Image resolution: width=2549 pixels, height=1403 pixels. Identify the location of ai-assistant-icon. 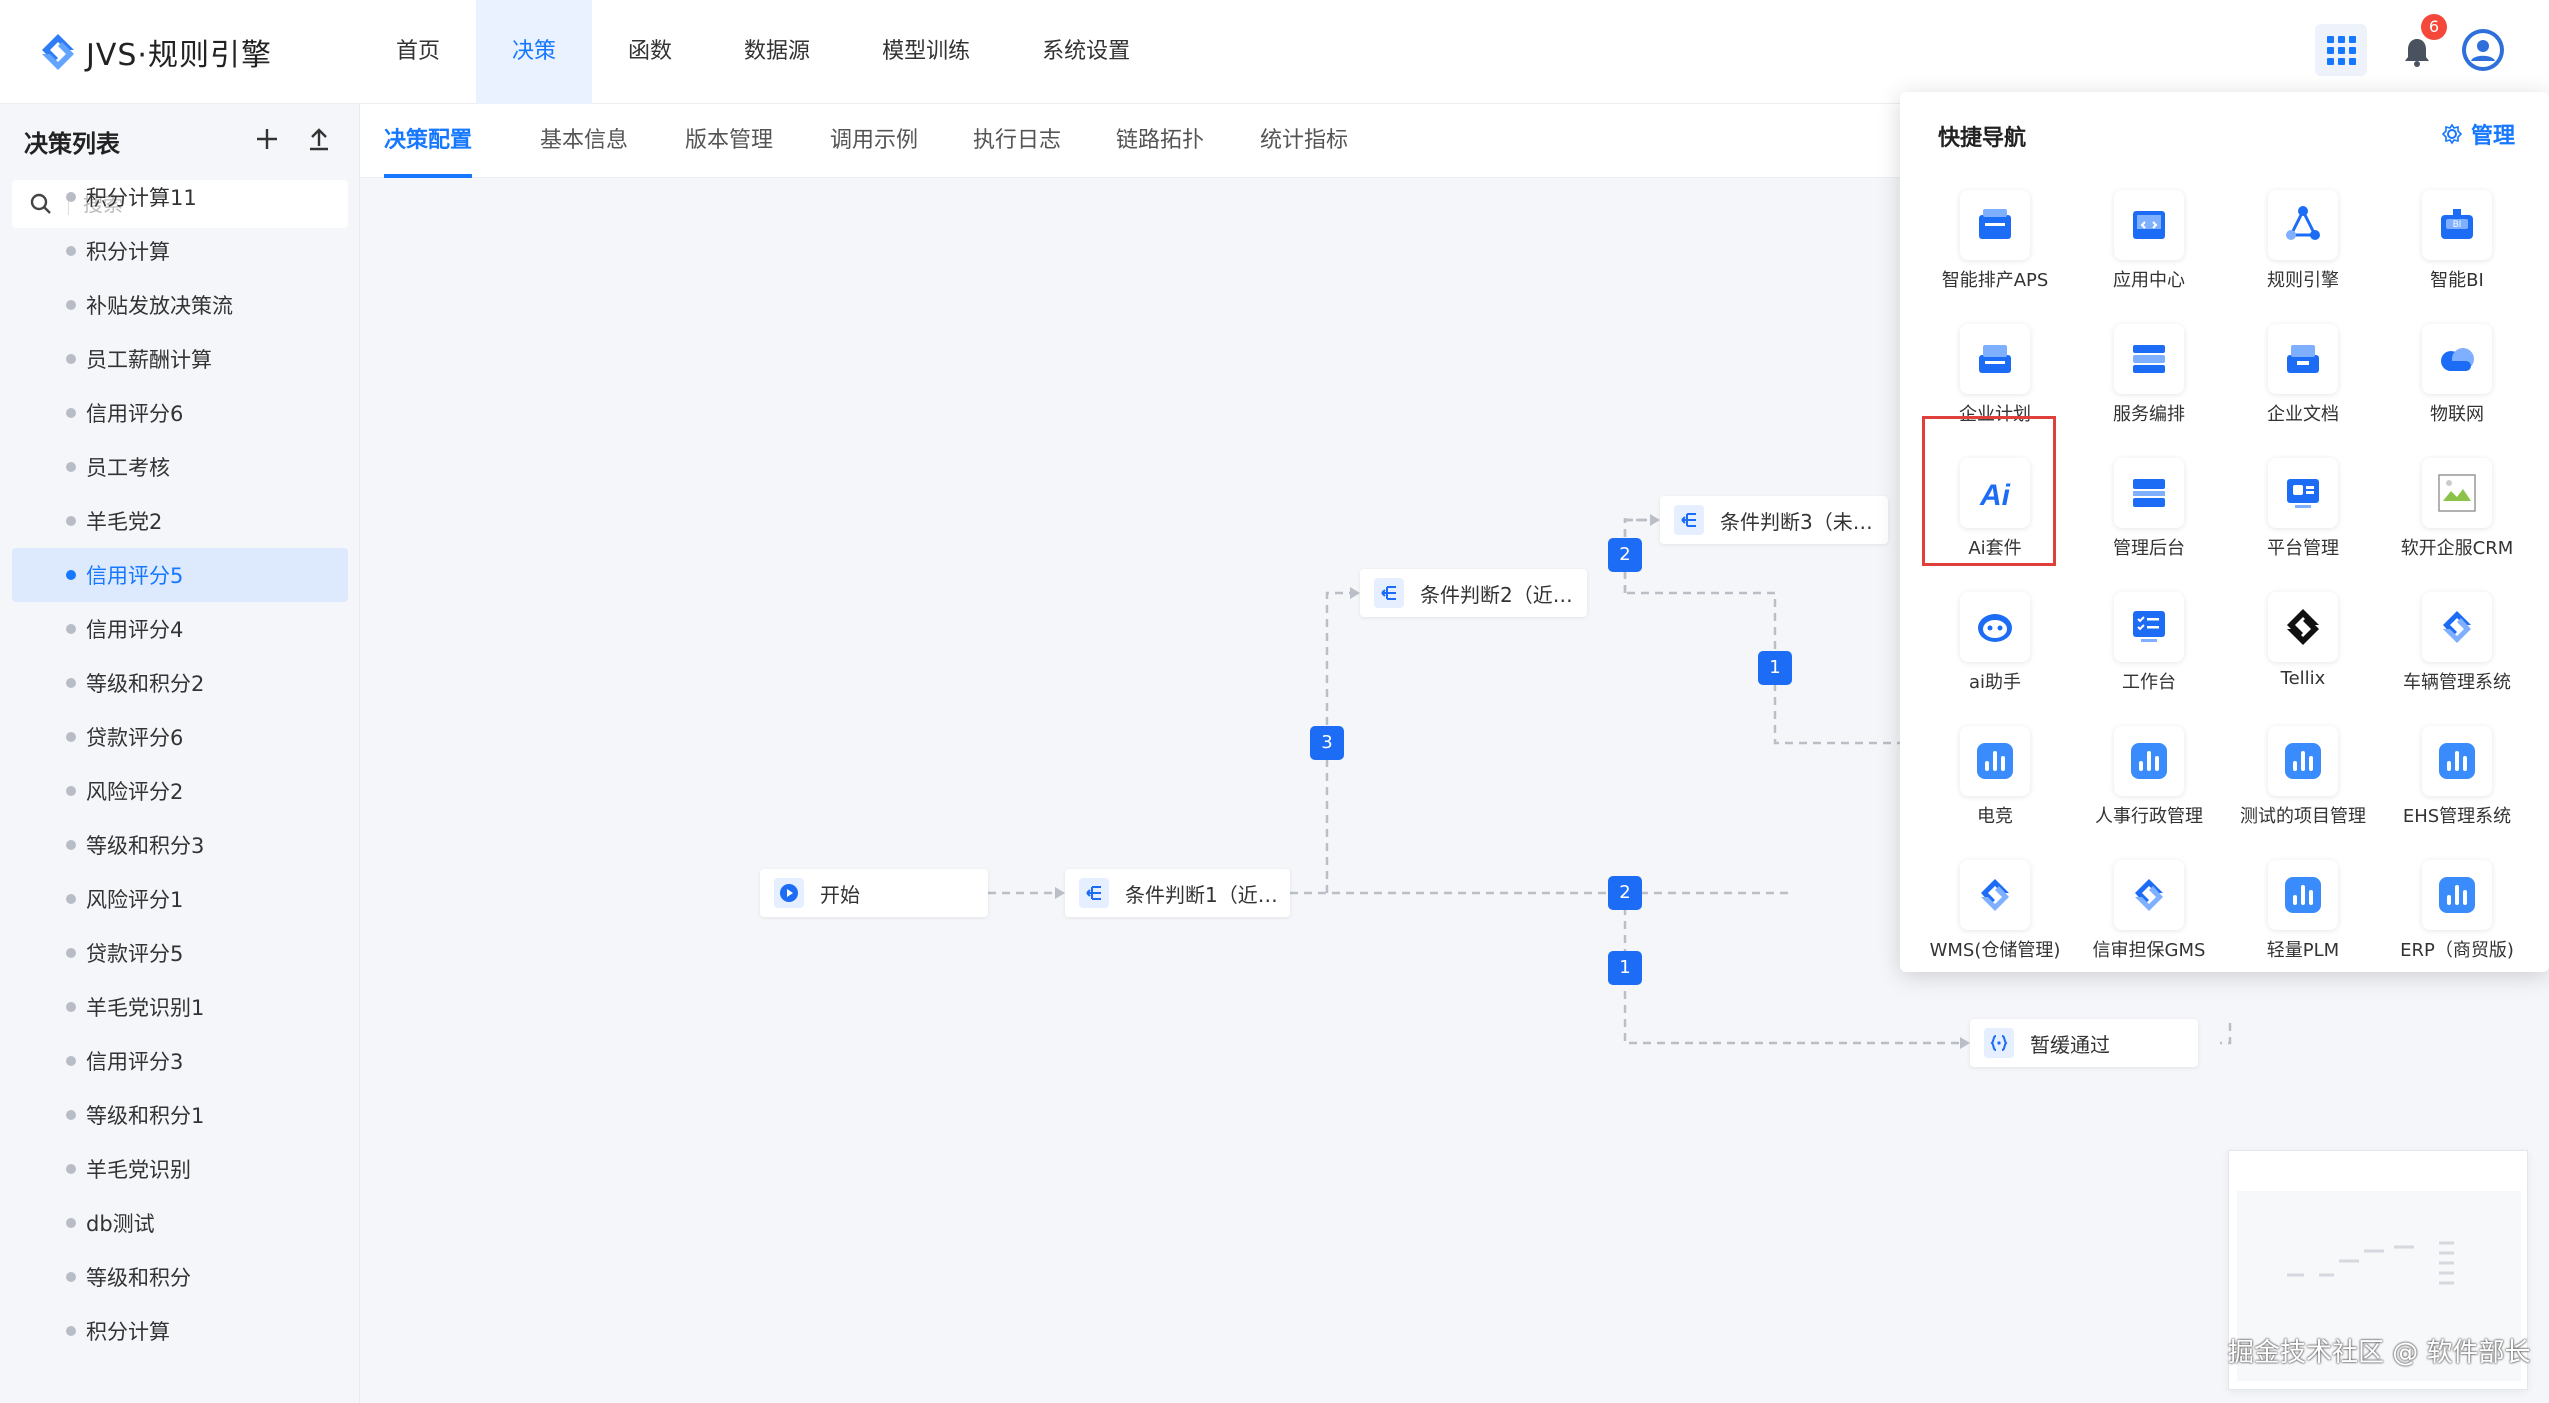
(1995, 627).